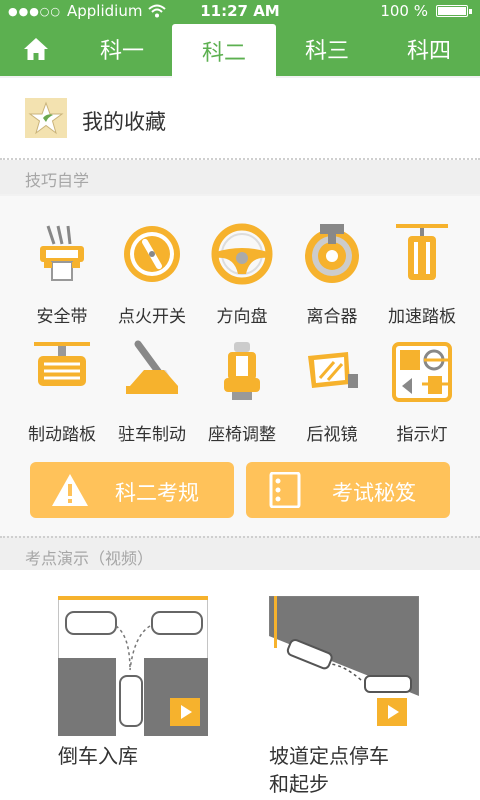 This screenshot has width=480, height=800. I want to click on item-seatbelt: 安全带, so click(62, 274).